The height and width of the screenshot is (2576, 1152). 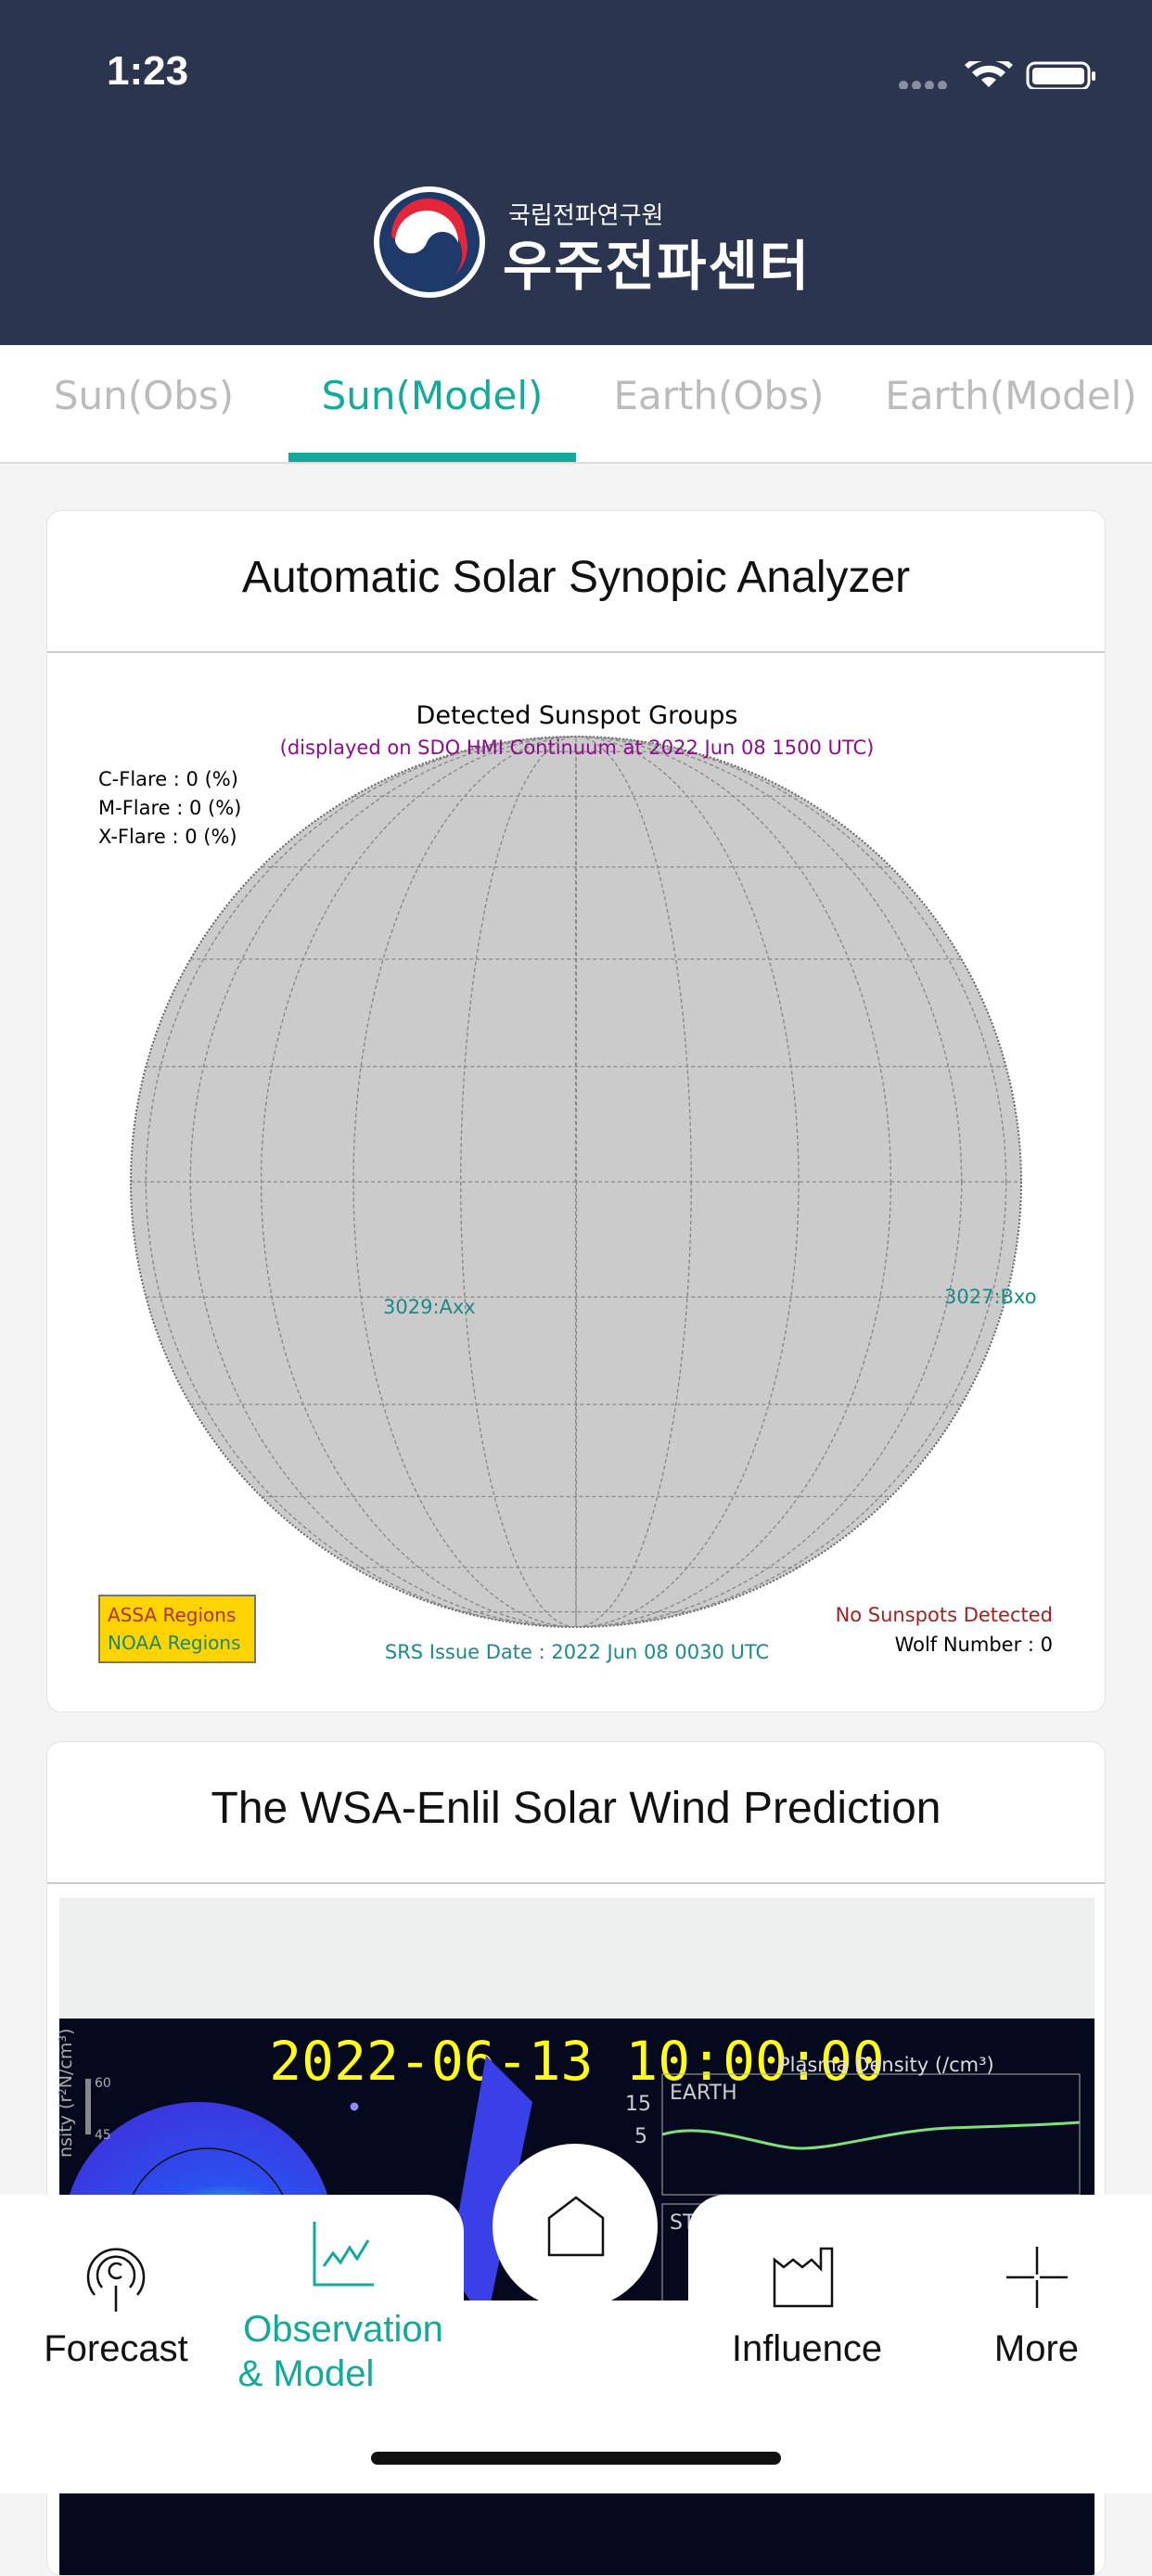 I want to click on logo-emblem-icon, so click(x=429, y=242).